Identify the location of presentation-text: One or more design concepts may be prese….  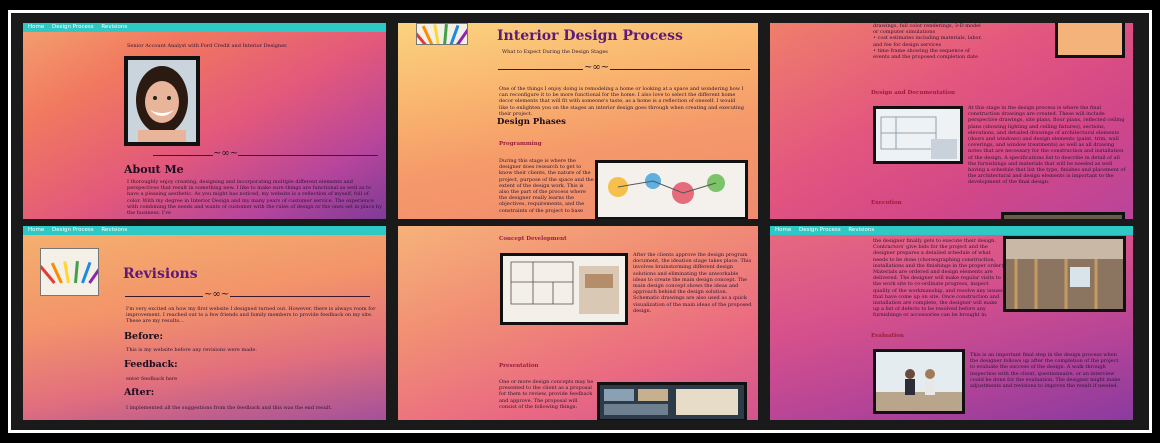
(546, 394).